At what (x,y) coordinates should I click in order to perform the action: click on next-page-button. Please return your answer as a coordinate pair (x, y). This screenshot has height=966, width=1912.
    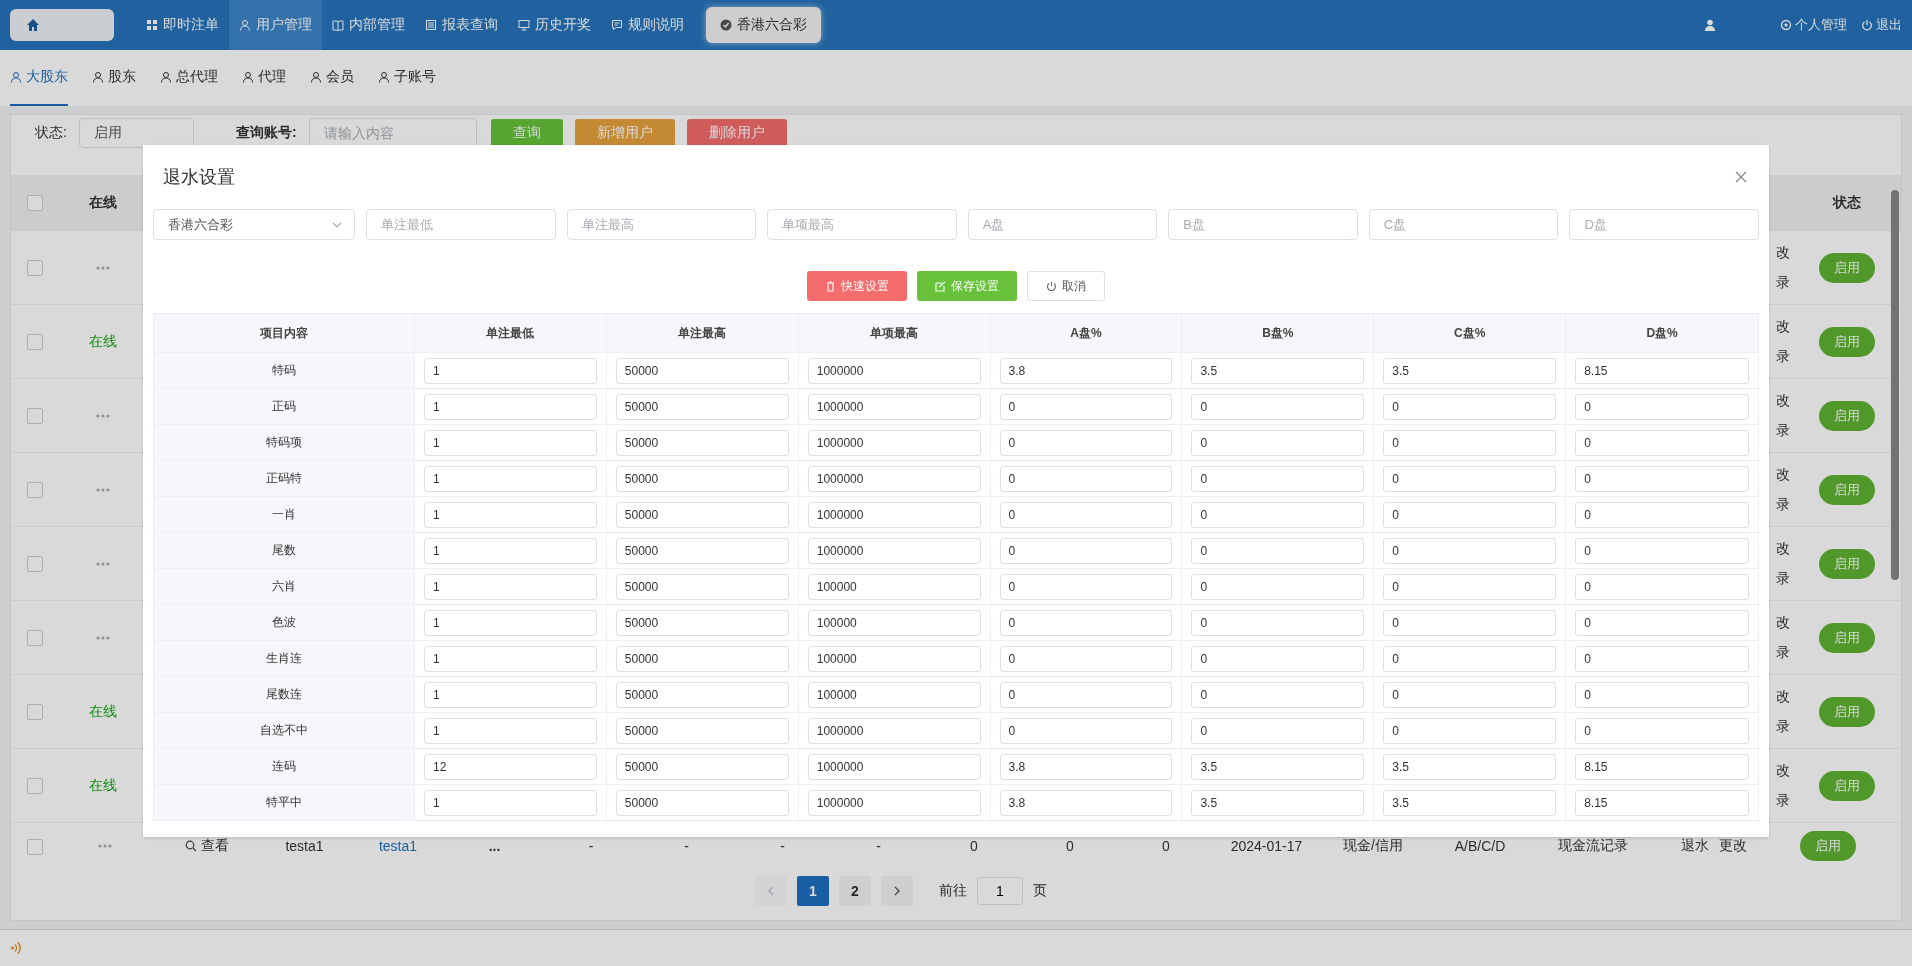
    Looking at the image, I should click on (897, 891).